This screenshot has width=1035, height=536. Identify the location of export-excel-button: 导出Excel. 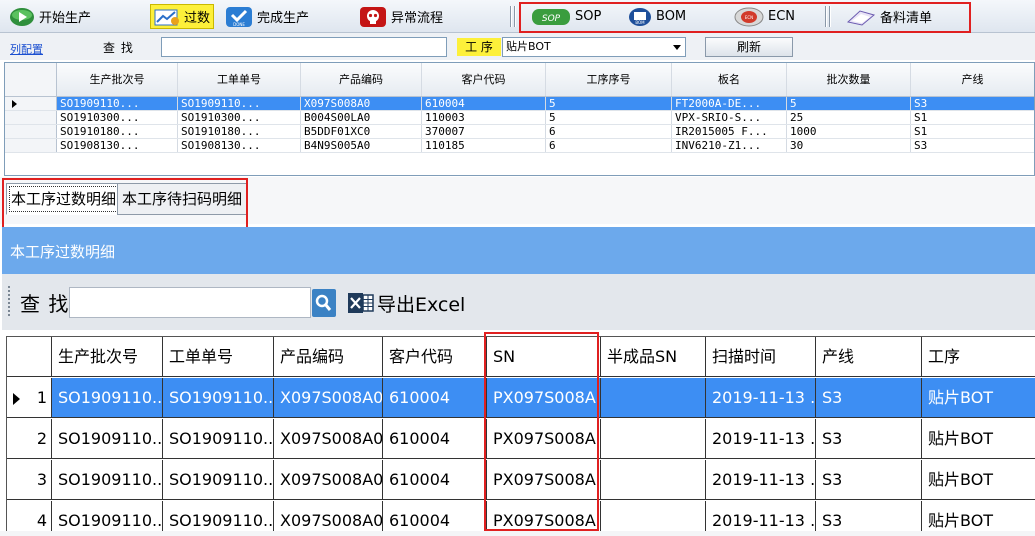
(406, 303).